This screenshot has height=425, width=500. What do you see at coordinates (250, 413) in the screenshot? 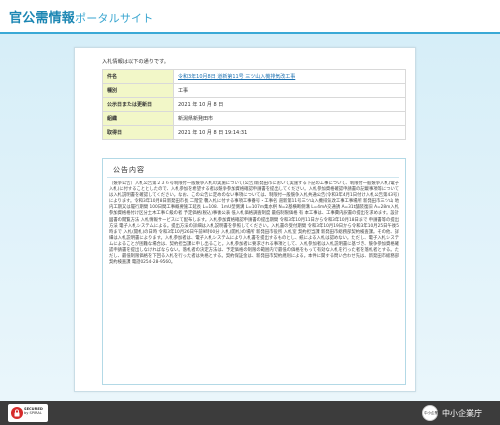
I see `site-footer: SECURED by SPIRAL 中小企業庁 中小企業庁` at bounding box center [250, 413].